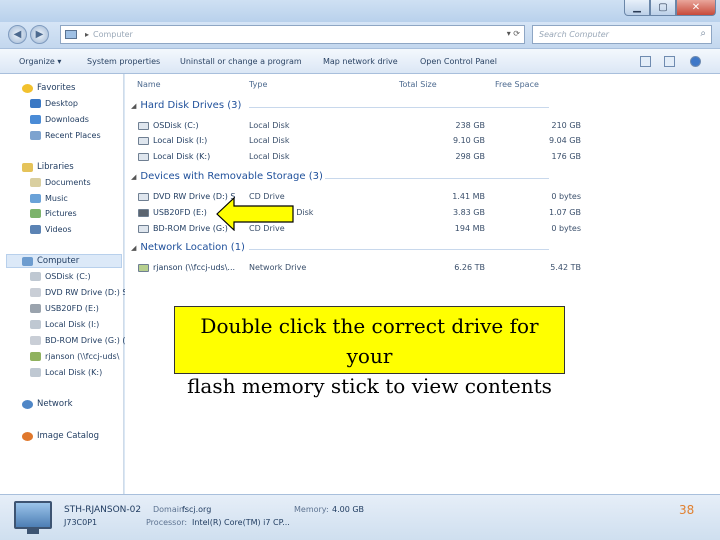  I want to click on nav-network: Network, so click(47, 404).